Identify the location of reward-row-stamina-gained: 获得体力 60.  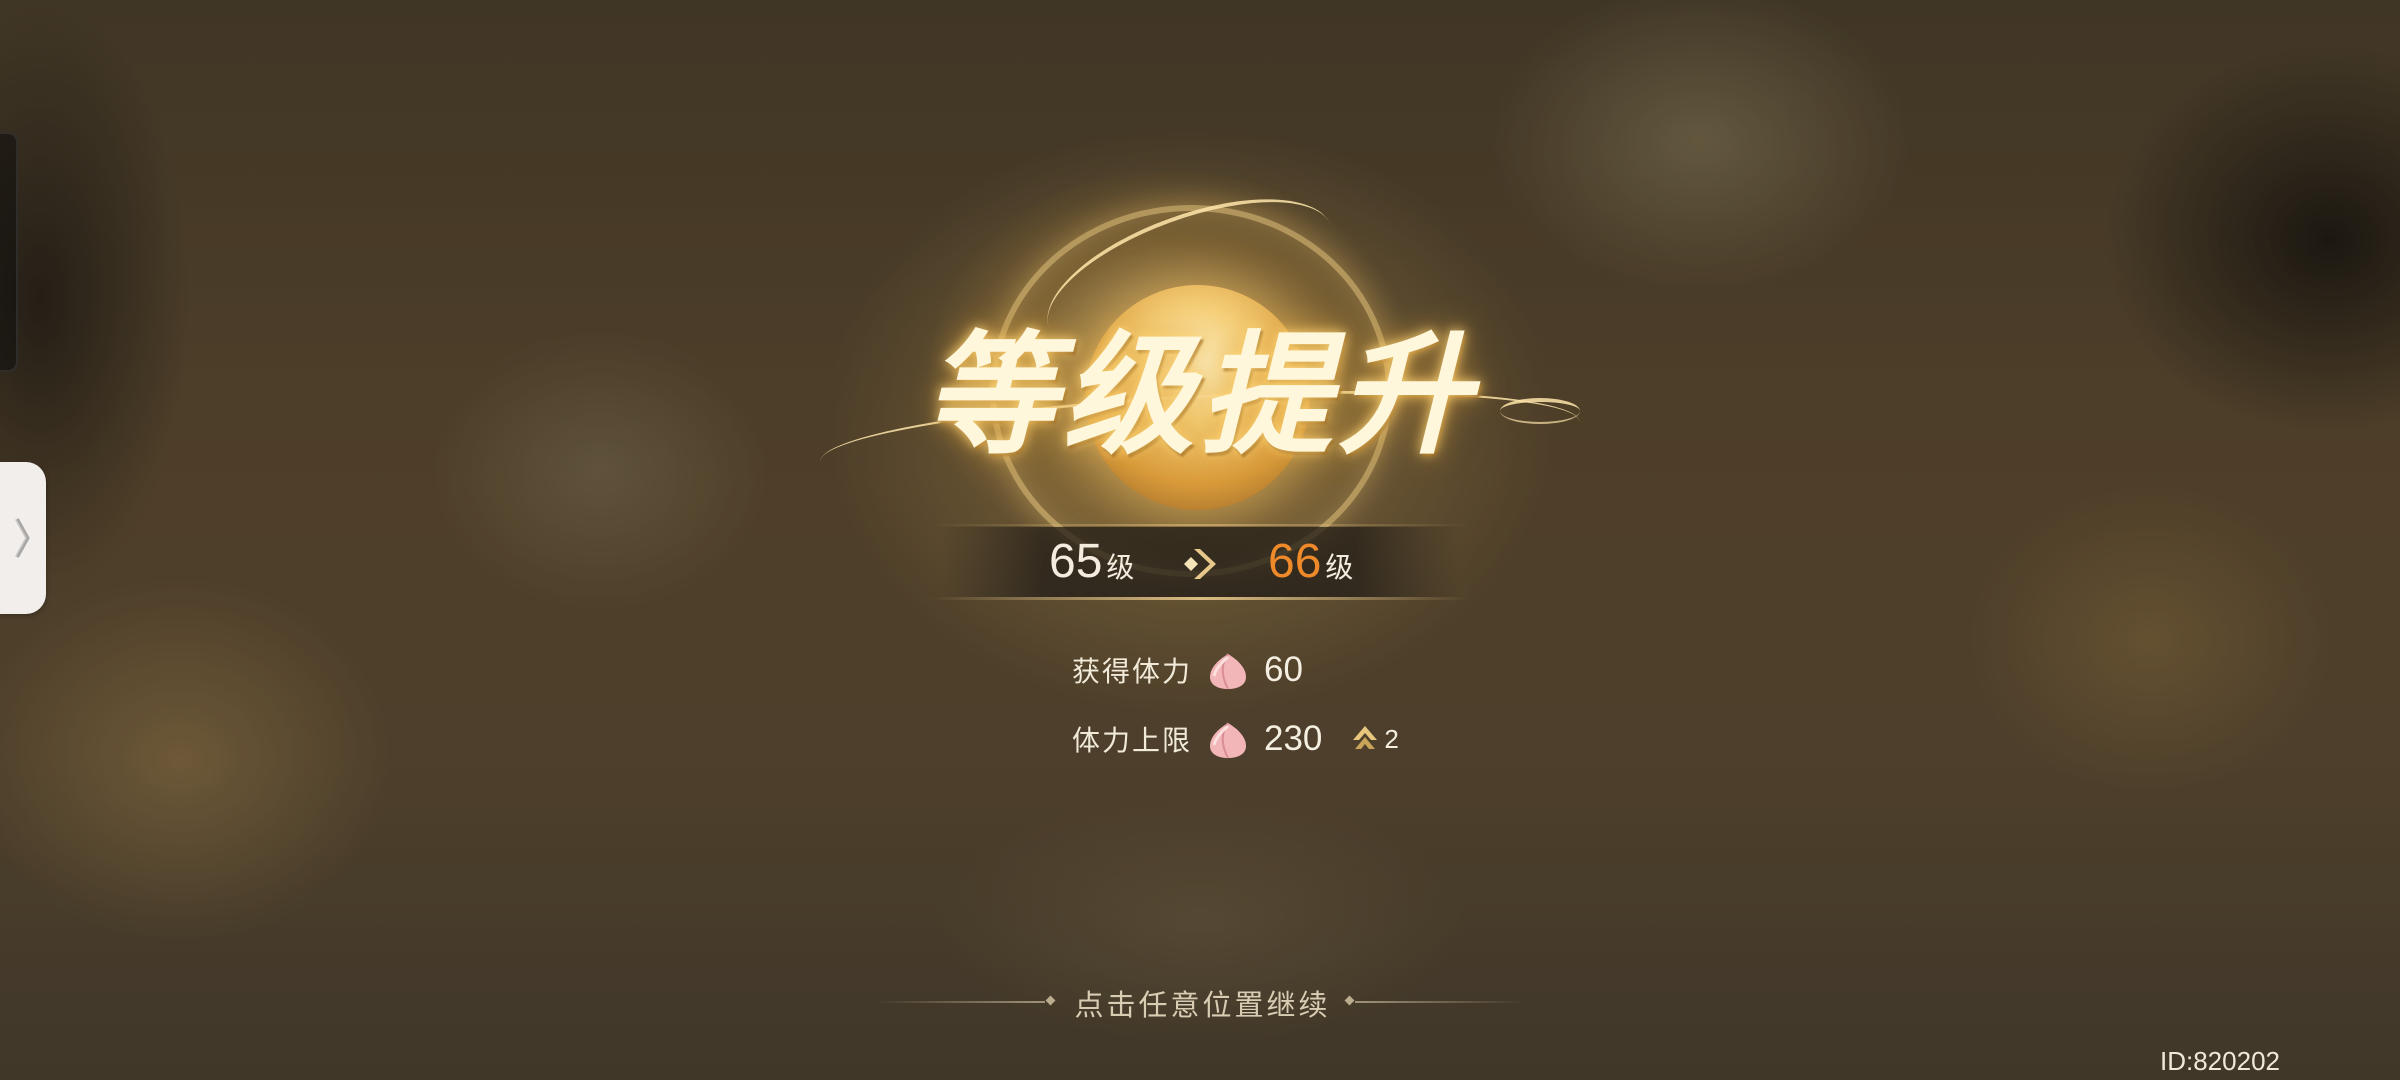
(1187, 670).